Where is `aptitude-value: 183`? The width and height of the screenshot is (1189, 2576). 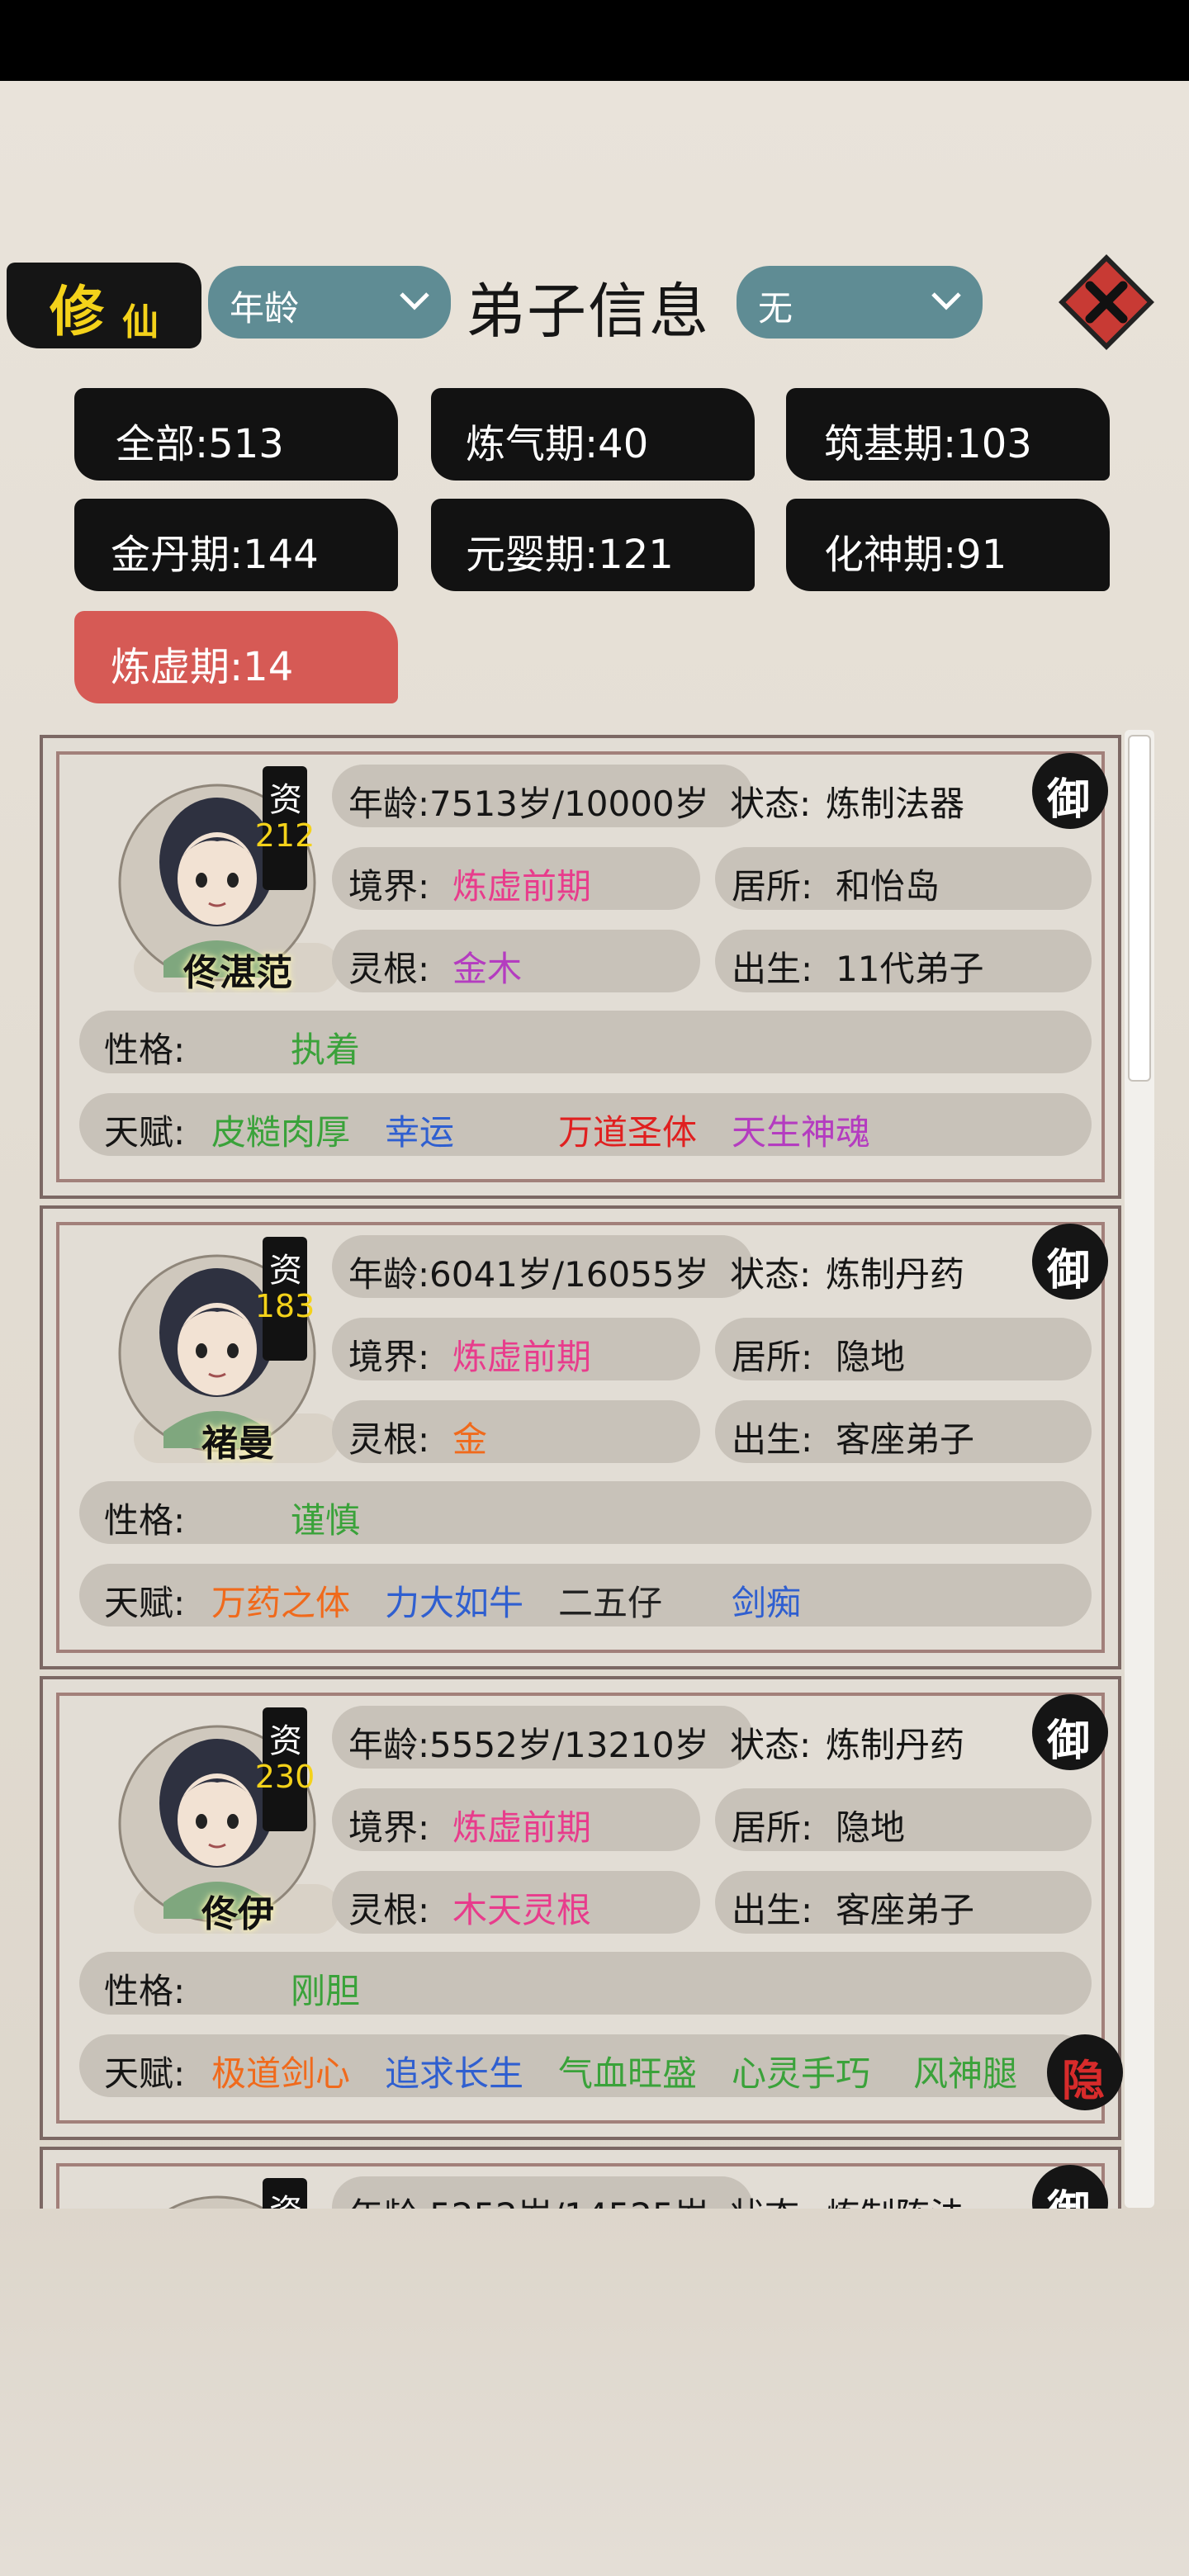 aptitude-value: 183 is located at coordinates (284, 1306).